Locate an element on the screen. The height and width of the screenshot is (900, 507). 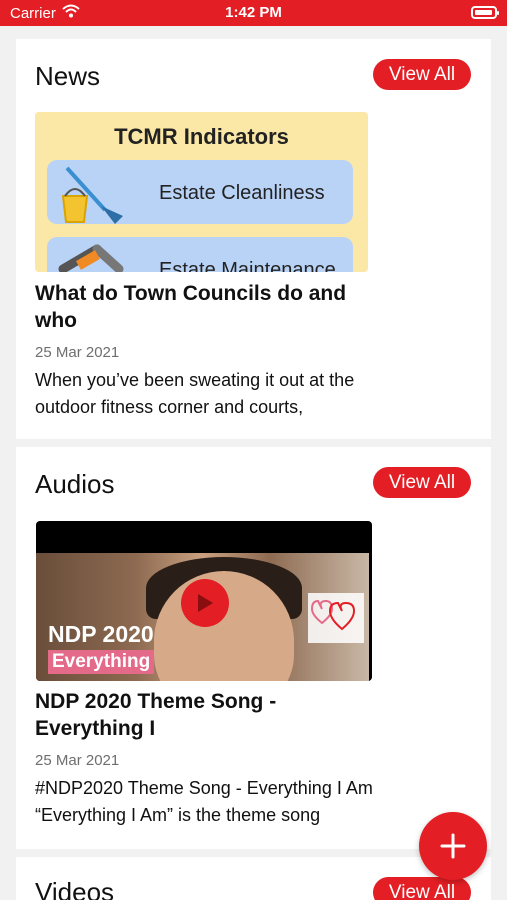
news-view-all-button: View All is located at coordinates (422, 74).